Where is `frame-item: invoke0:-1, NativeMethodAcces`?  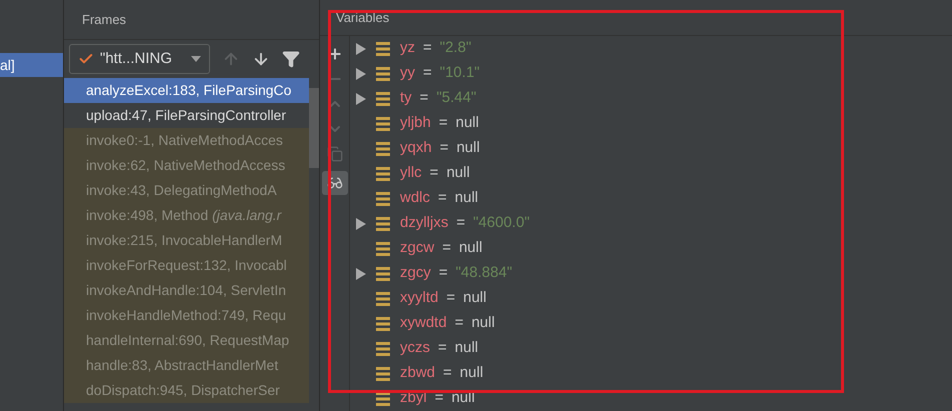
frame-item: invoke0:-1, NativeMethodAcces is located at coordinates (186, 140).